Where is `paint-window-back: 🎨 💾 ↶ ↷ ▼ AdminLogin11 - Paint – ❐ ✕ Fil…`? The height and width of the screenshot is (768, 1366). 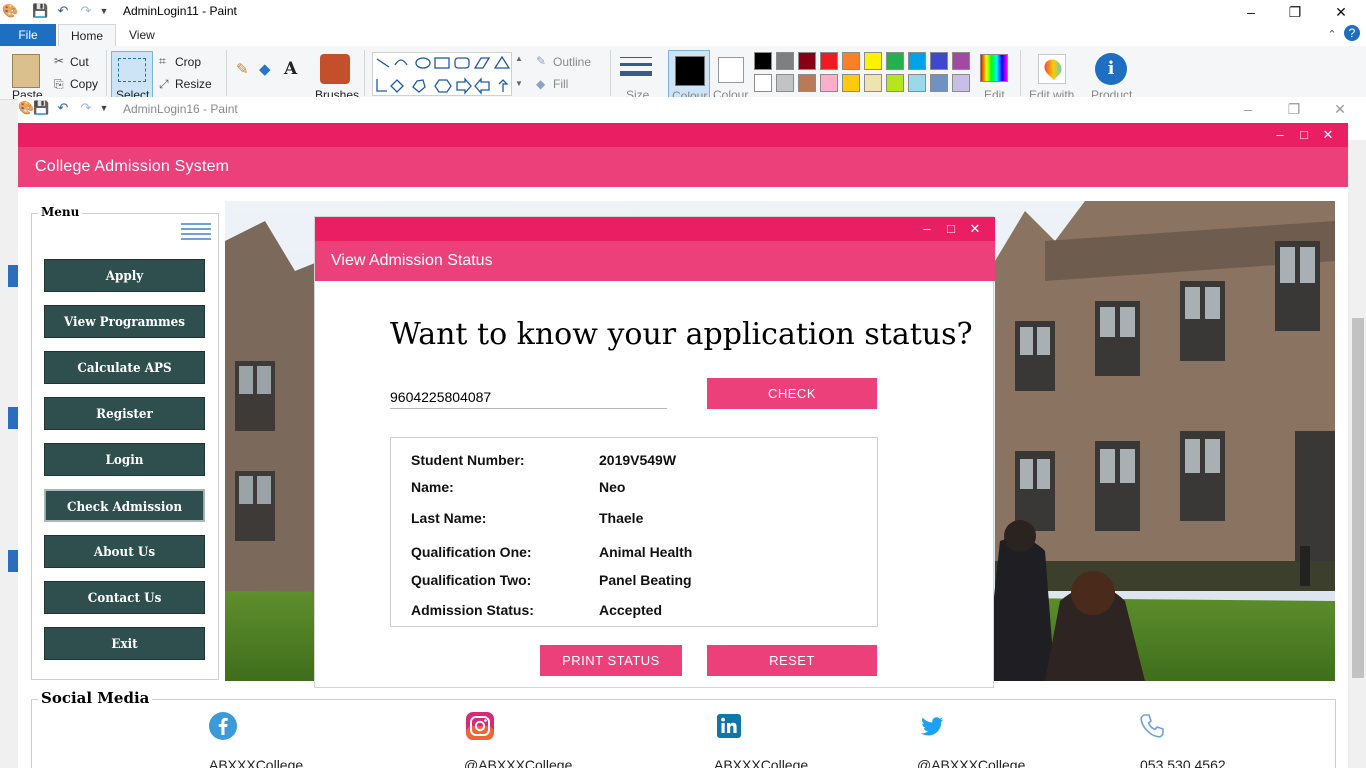
paint-window-back: 🎨 💾 ↶ ↷ ▼ AdminLogin11 - Paint – ❐ ✕ Fil… is located at coordinates (683, 50).